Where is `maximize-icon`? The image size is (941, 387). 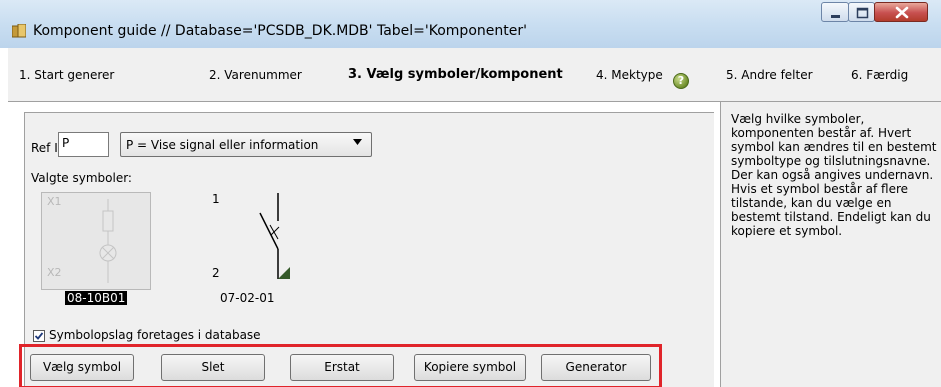
maximize-icon is located at coordinates (862, 13).